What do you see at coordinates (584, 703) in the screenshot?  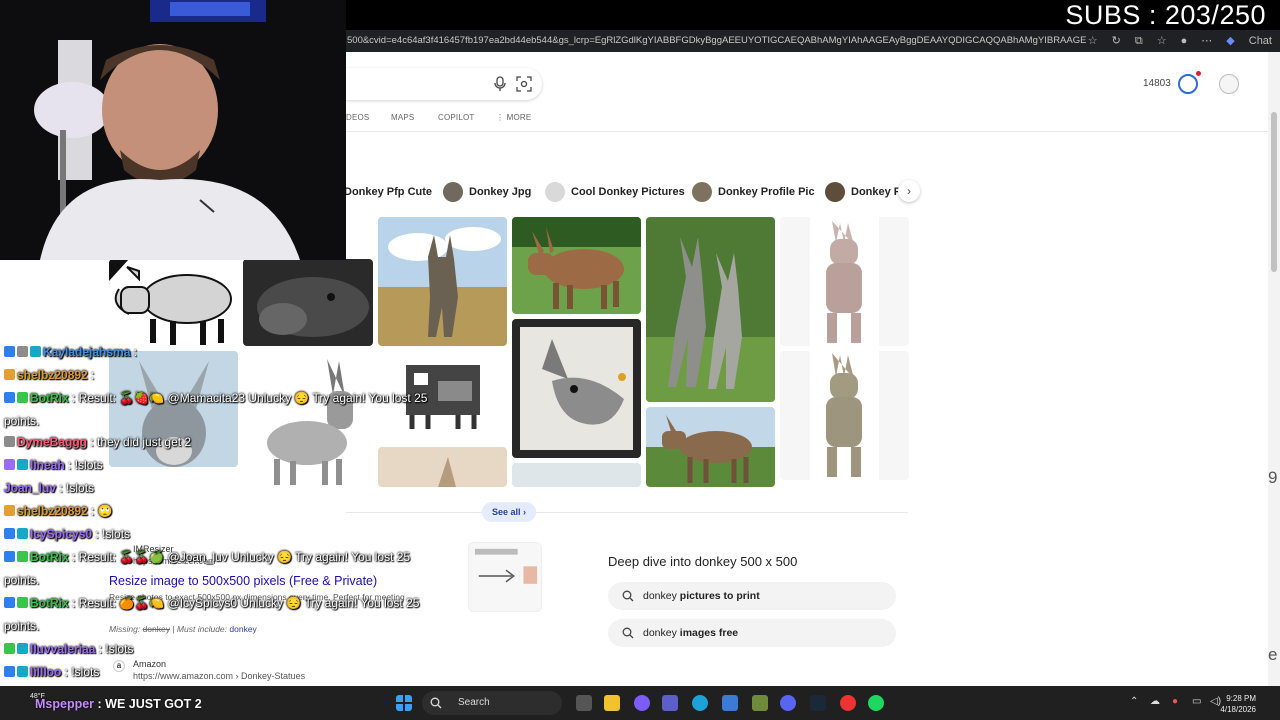 I see `task-view-icon` at bounding box center [584, 703].